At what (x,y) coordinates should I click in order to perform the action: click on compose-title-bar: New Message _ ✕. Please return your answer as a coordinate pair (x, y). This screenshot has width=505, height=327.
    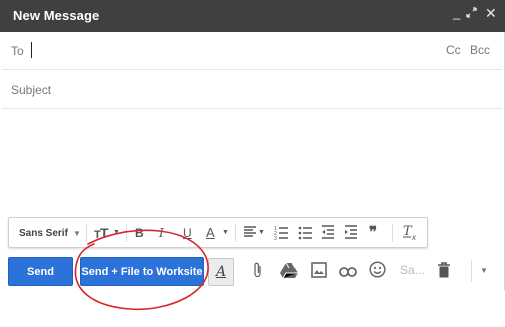
    Looking at the image, I should click on (252, 16).